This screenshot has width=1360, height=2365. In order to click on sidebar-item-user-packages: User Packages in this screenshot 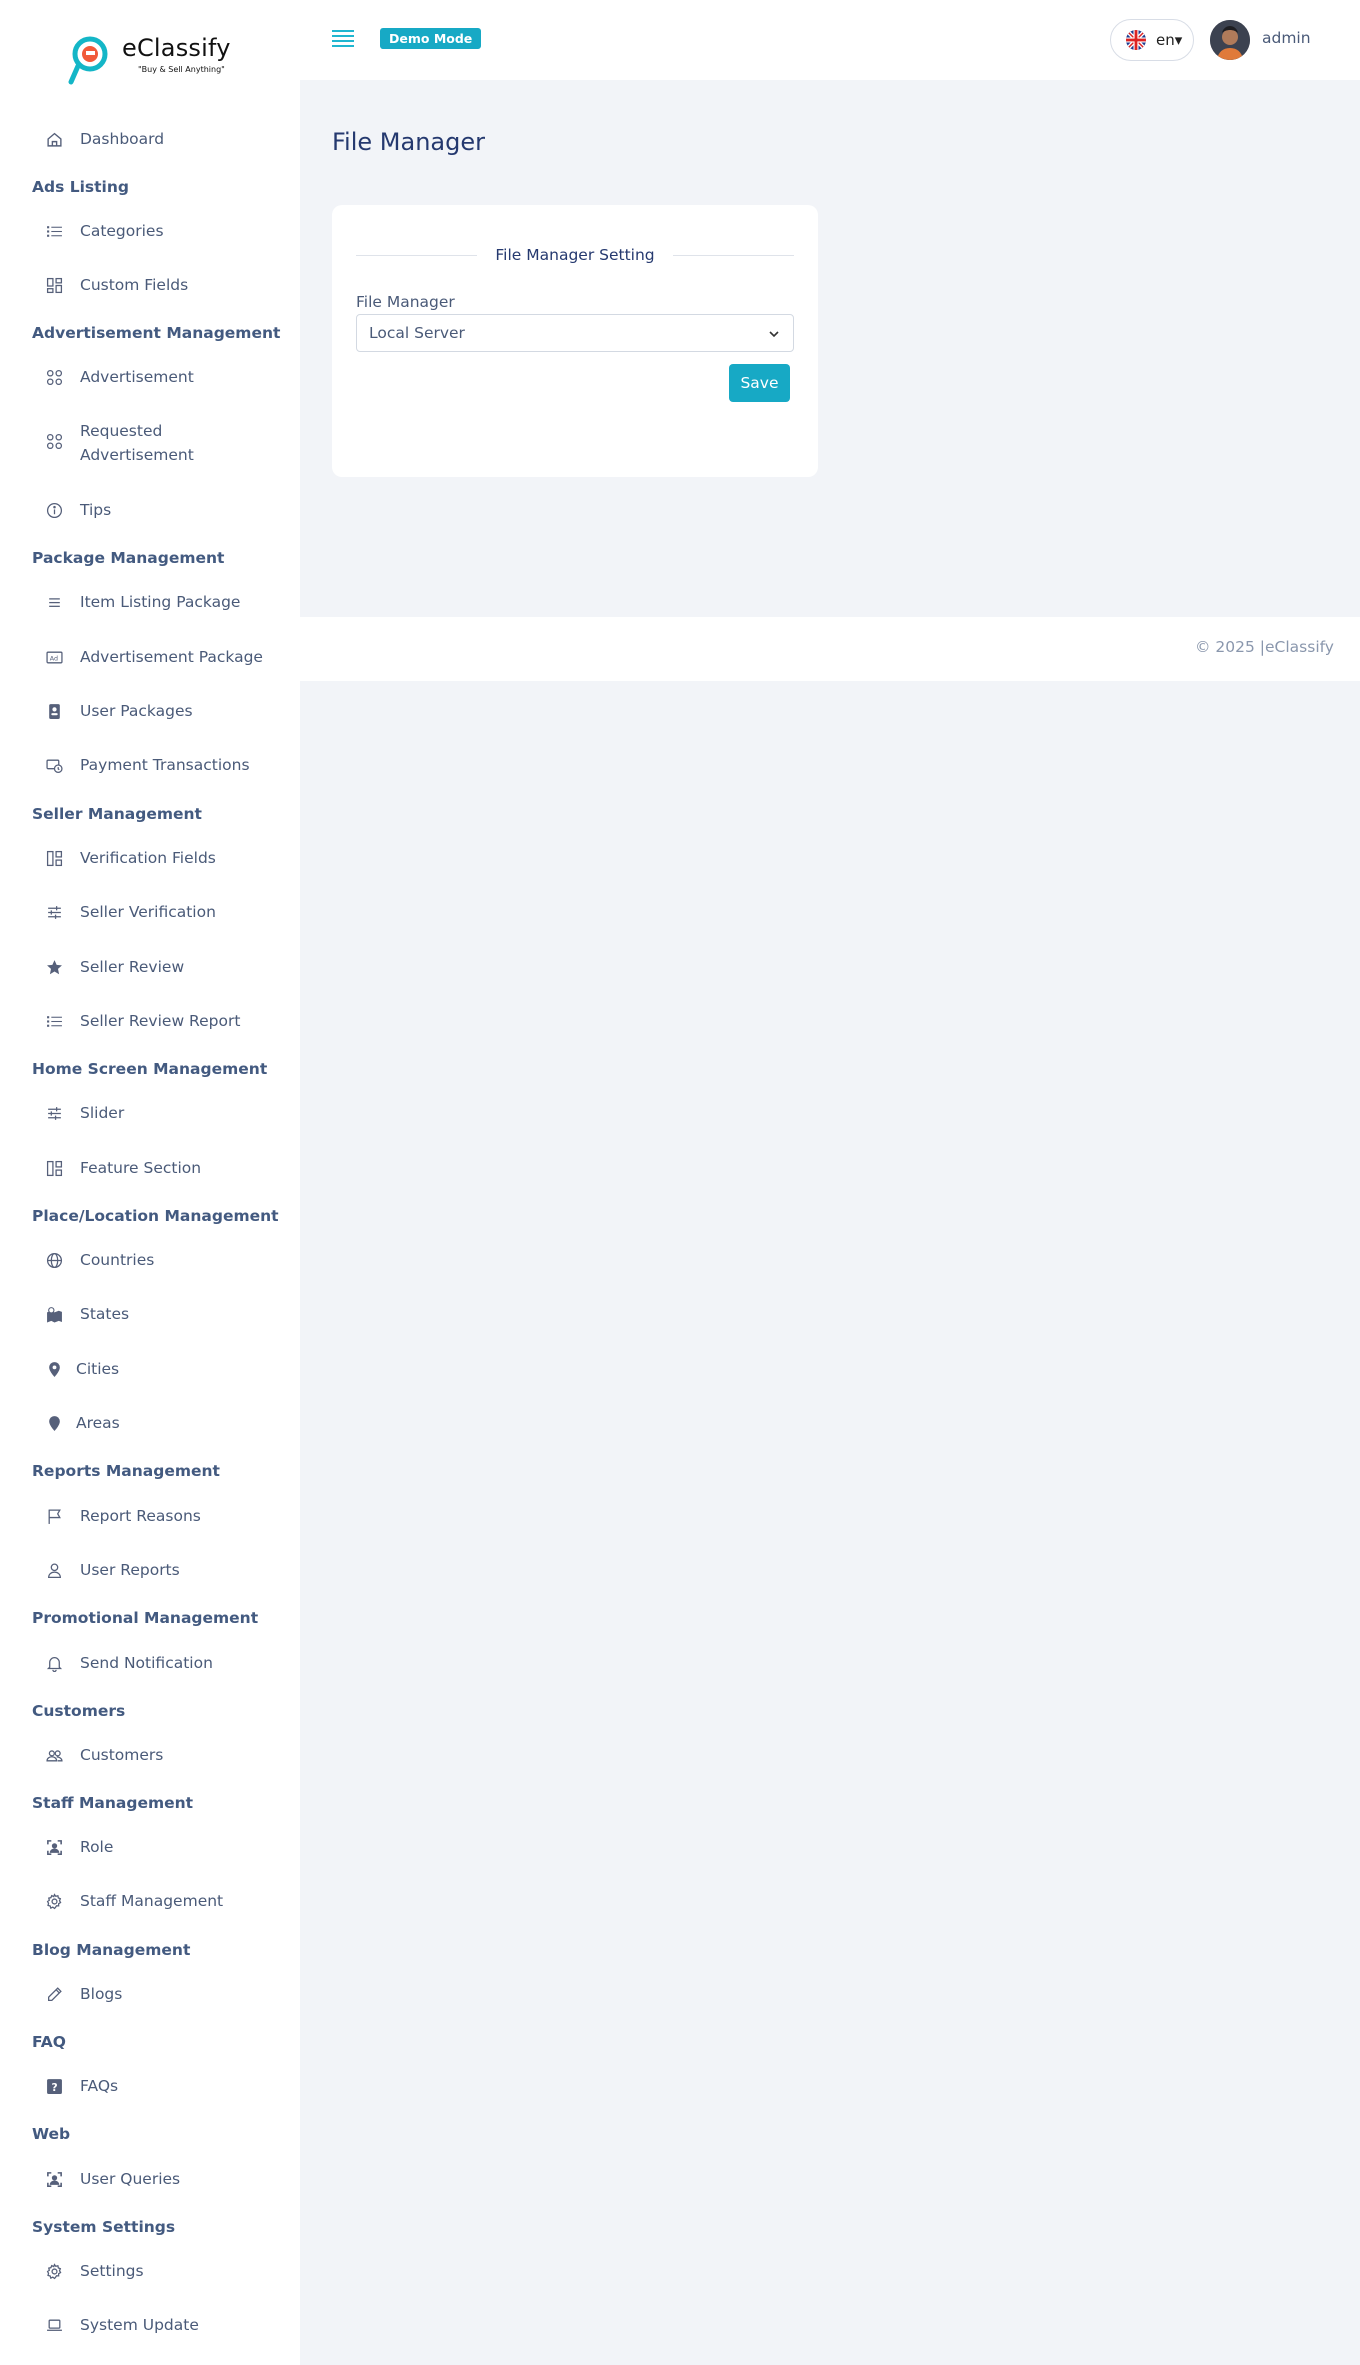, I will do `click(164, 711)`.